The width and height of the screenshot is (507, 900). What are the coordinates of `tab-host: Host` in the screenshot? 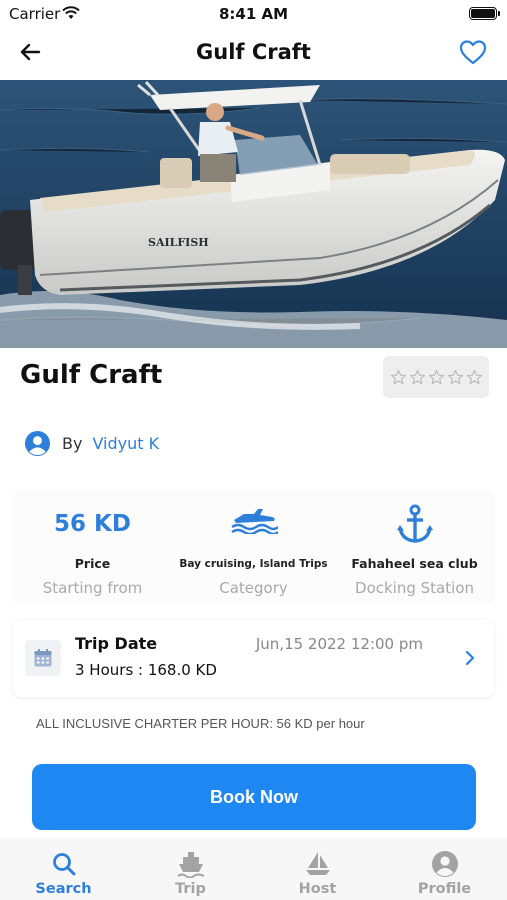 It's located at (317, 869).